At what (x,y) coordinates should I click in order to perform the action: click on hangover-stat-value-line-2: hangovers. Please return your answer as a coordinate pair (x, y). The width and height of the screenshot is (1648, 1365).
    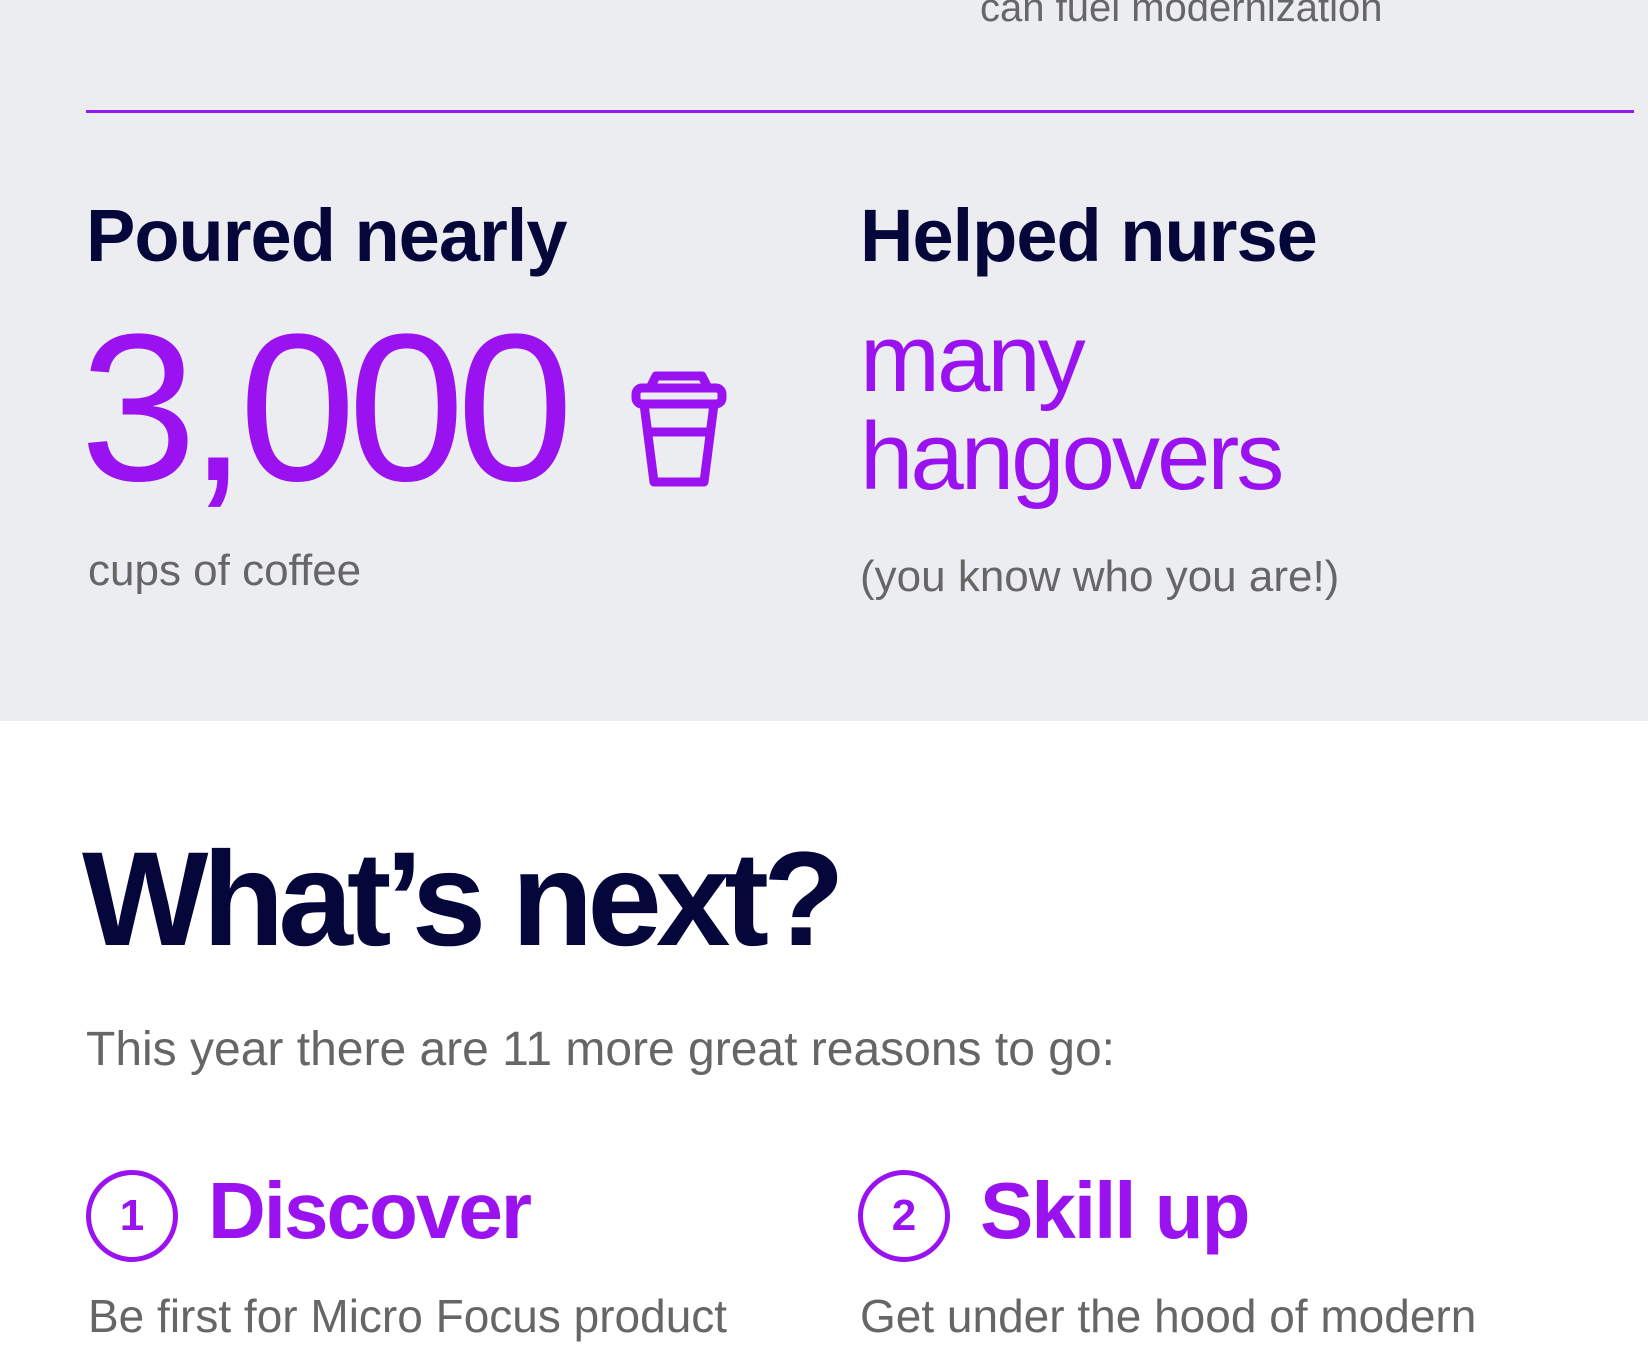
    Looking at the image, I should click on (1072, 456).